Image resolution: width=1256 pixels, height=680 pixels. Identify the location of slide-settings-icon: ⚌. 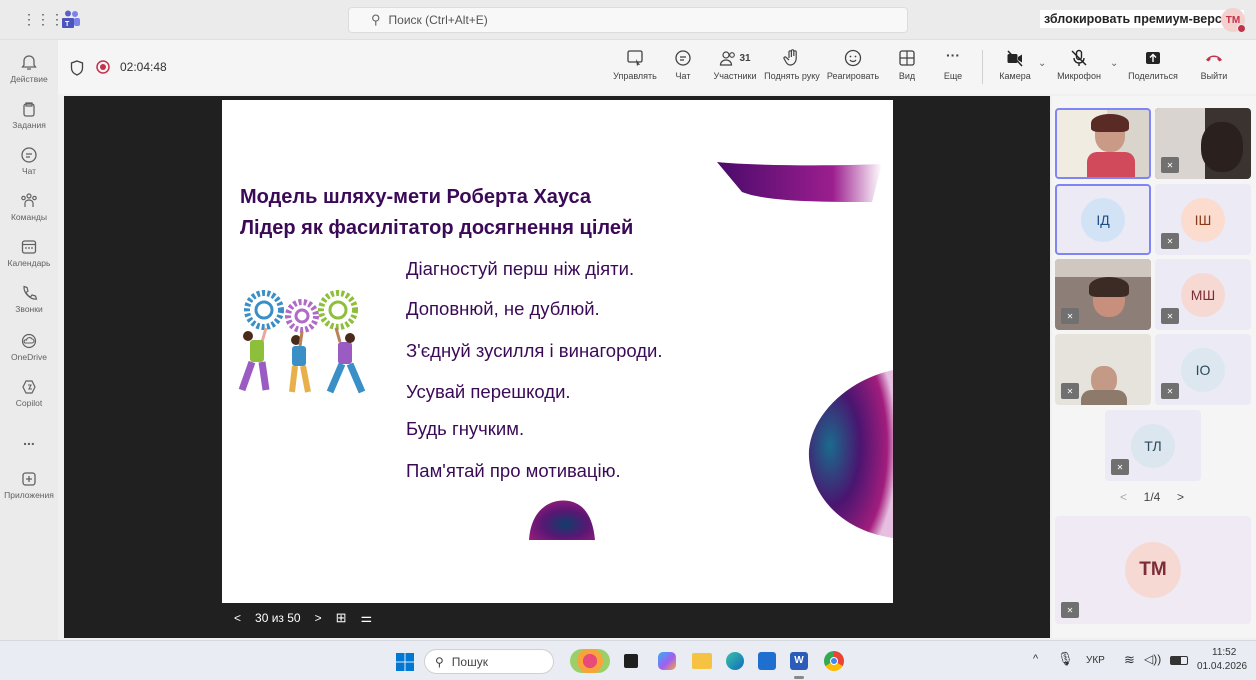
(367, 618).